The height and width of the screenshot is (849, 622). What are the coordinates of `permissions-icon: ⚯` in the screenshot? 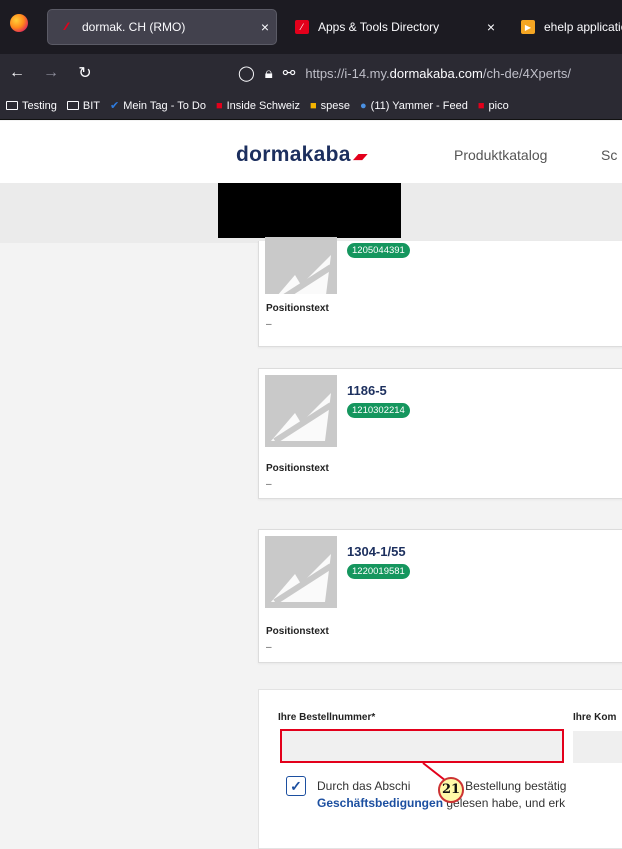 It's located at (289, 73).